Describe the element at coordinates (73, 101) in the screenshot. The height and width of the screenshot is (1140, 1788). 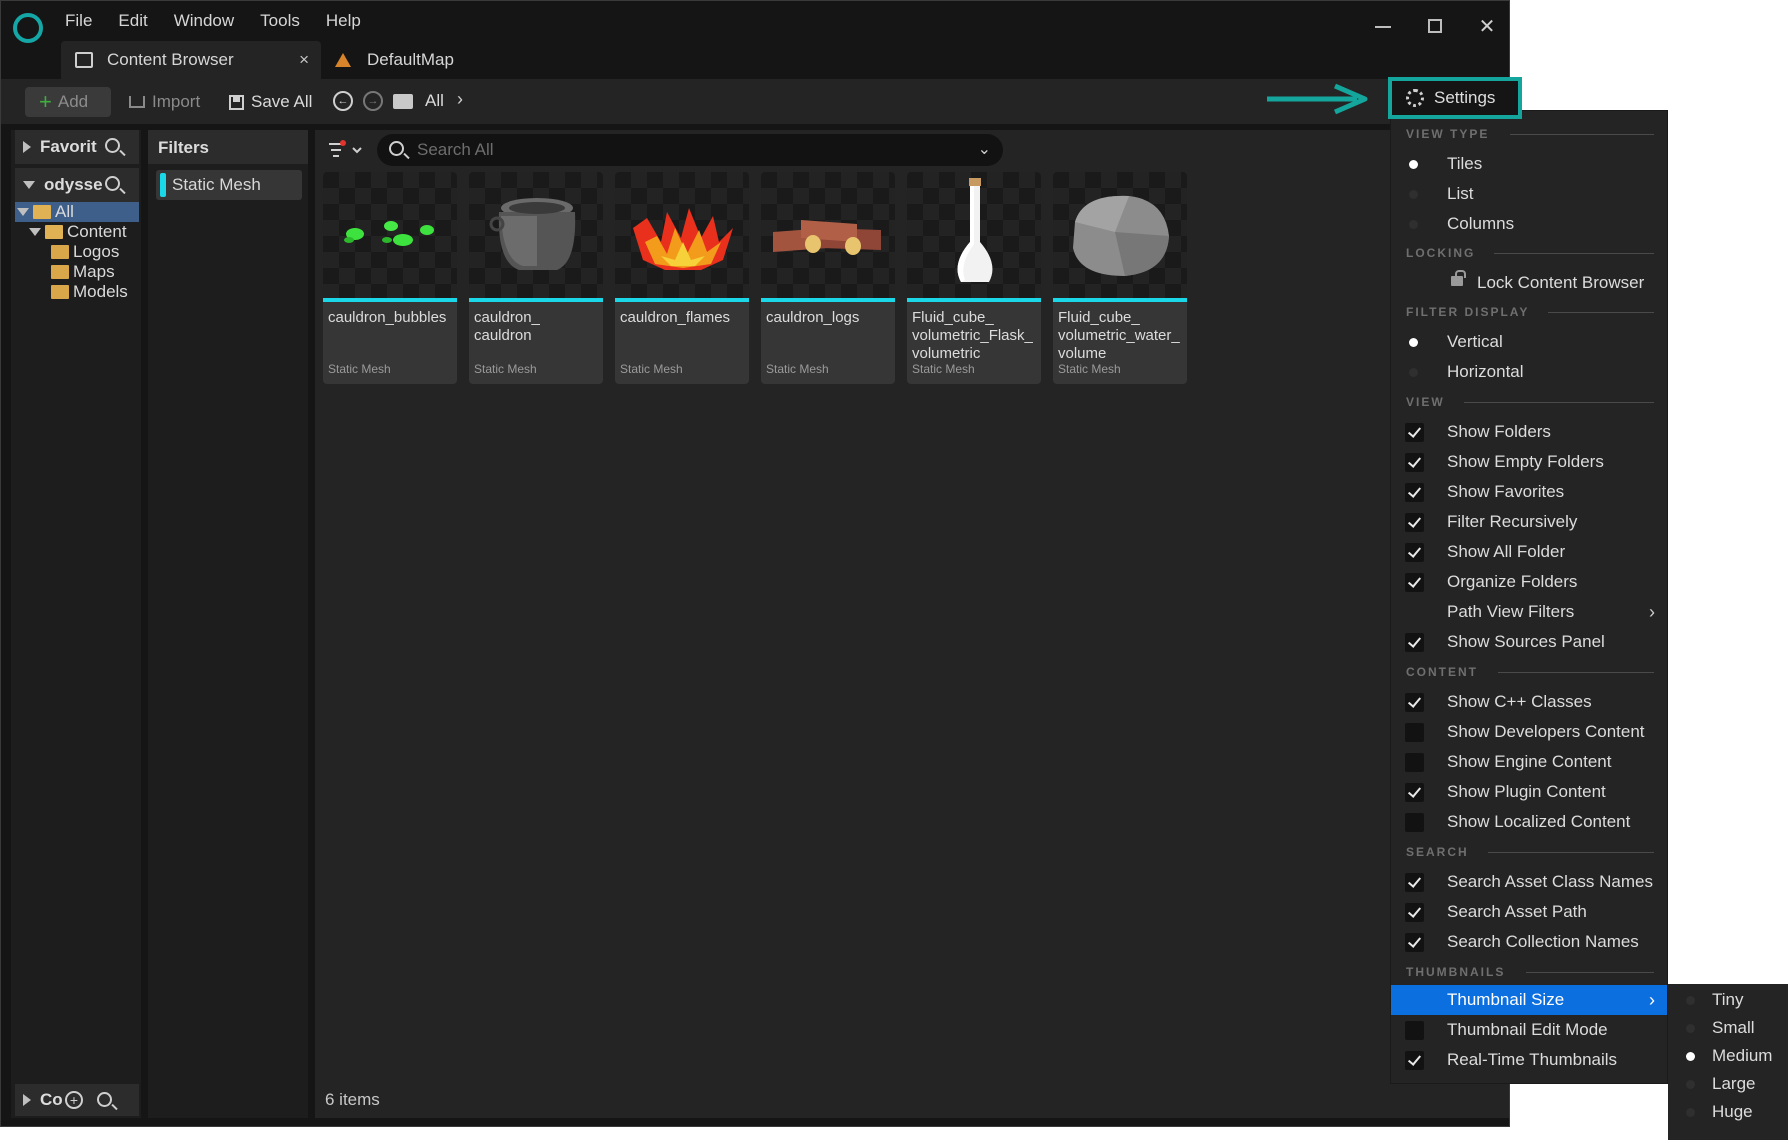
I see `add-label: Add` at that location.